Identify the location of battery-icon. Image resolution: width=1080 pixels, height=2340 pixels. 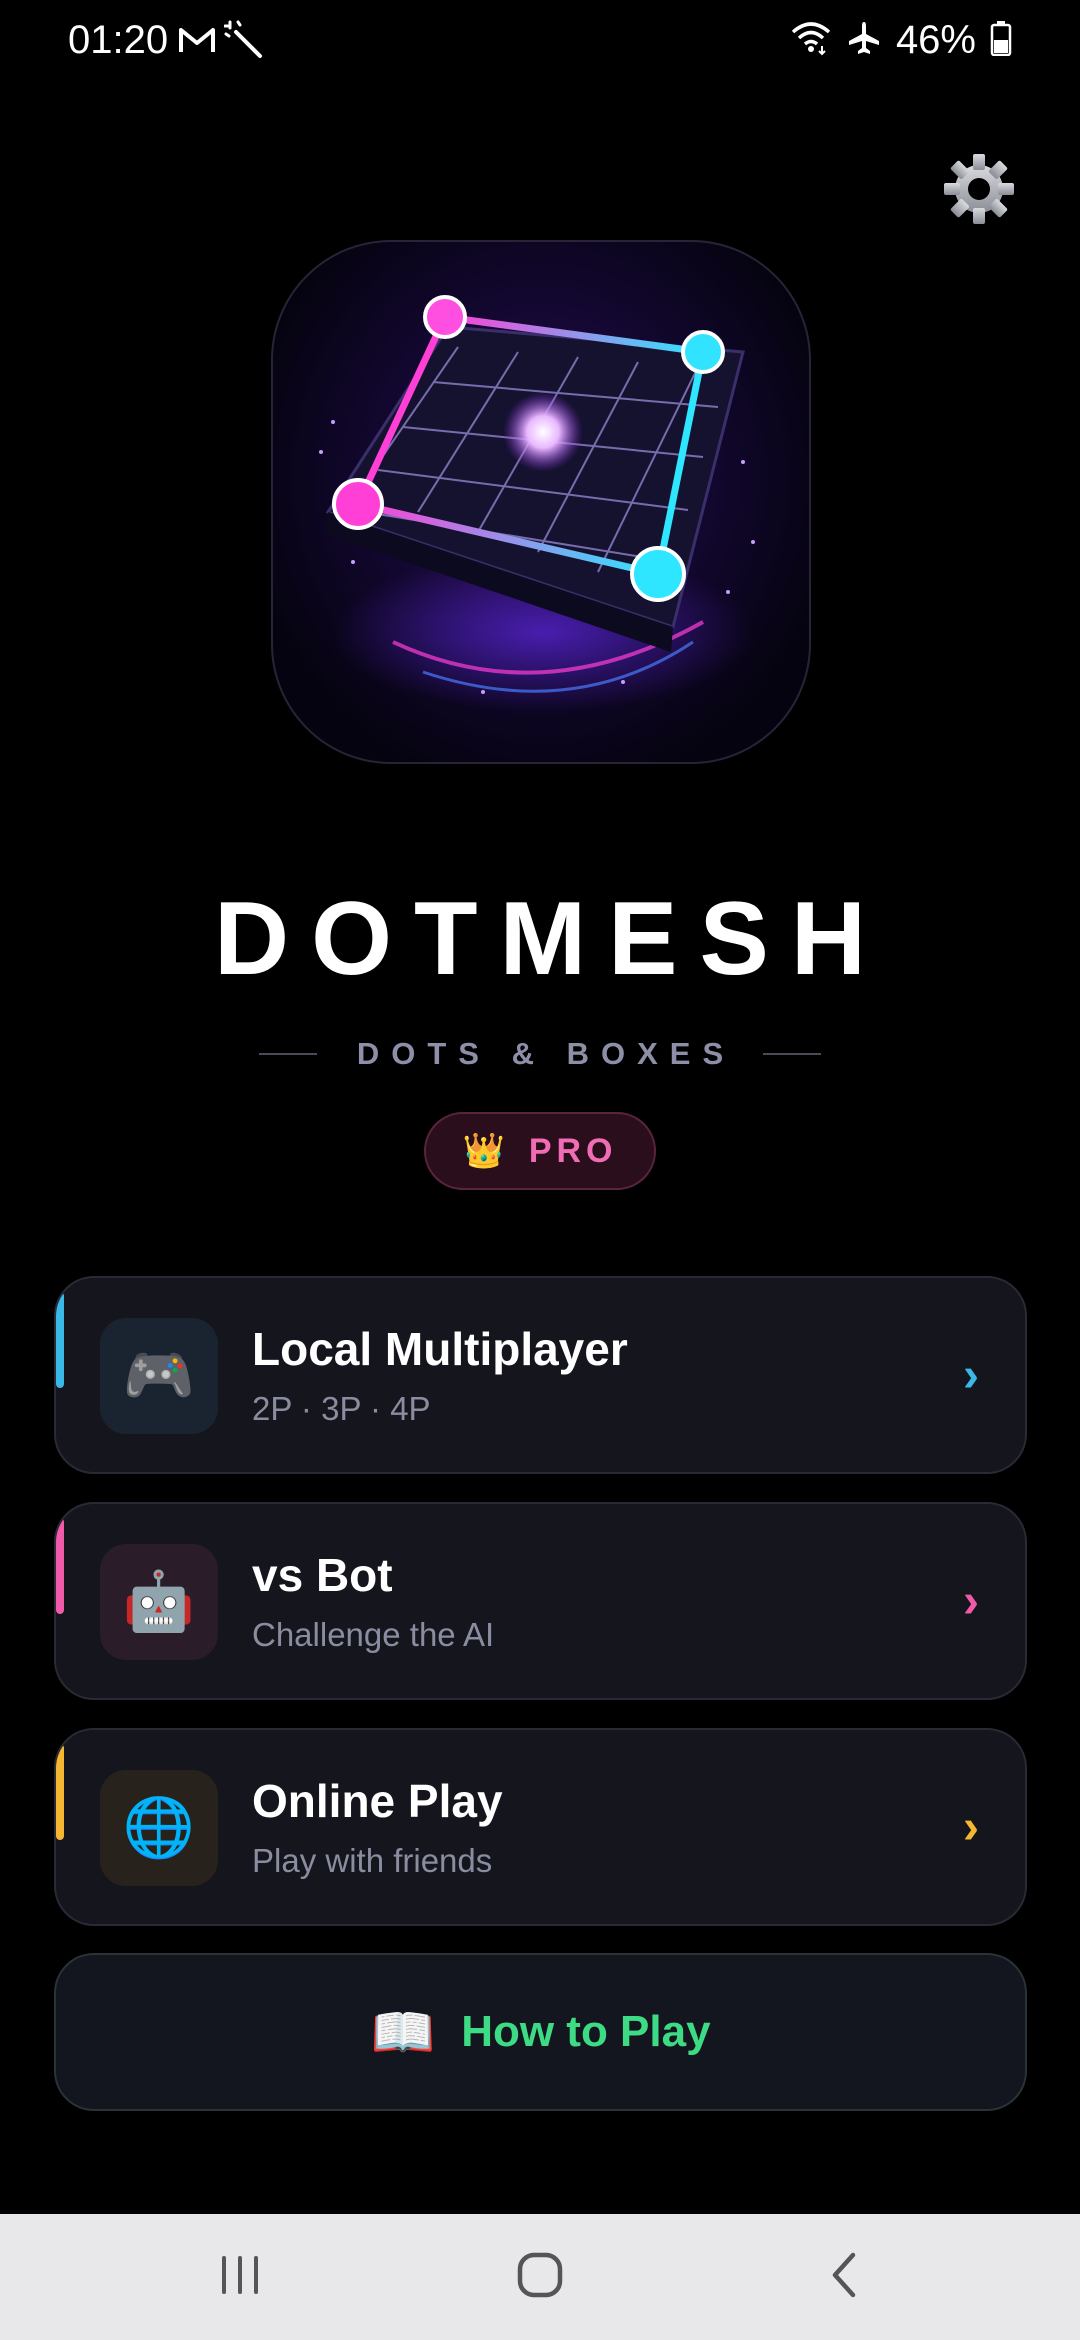
(1001, 40).